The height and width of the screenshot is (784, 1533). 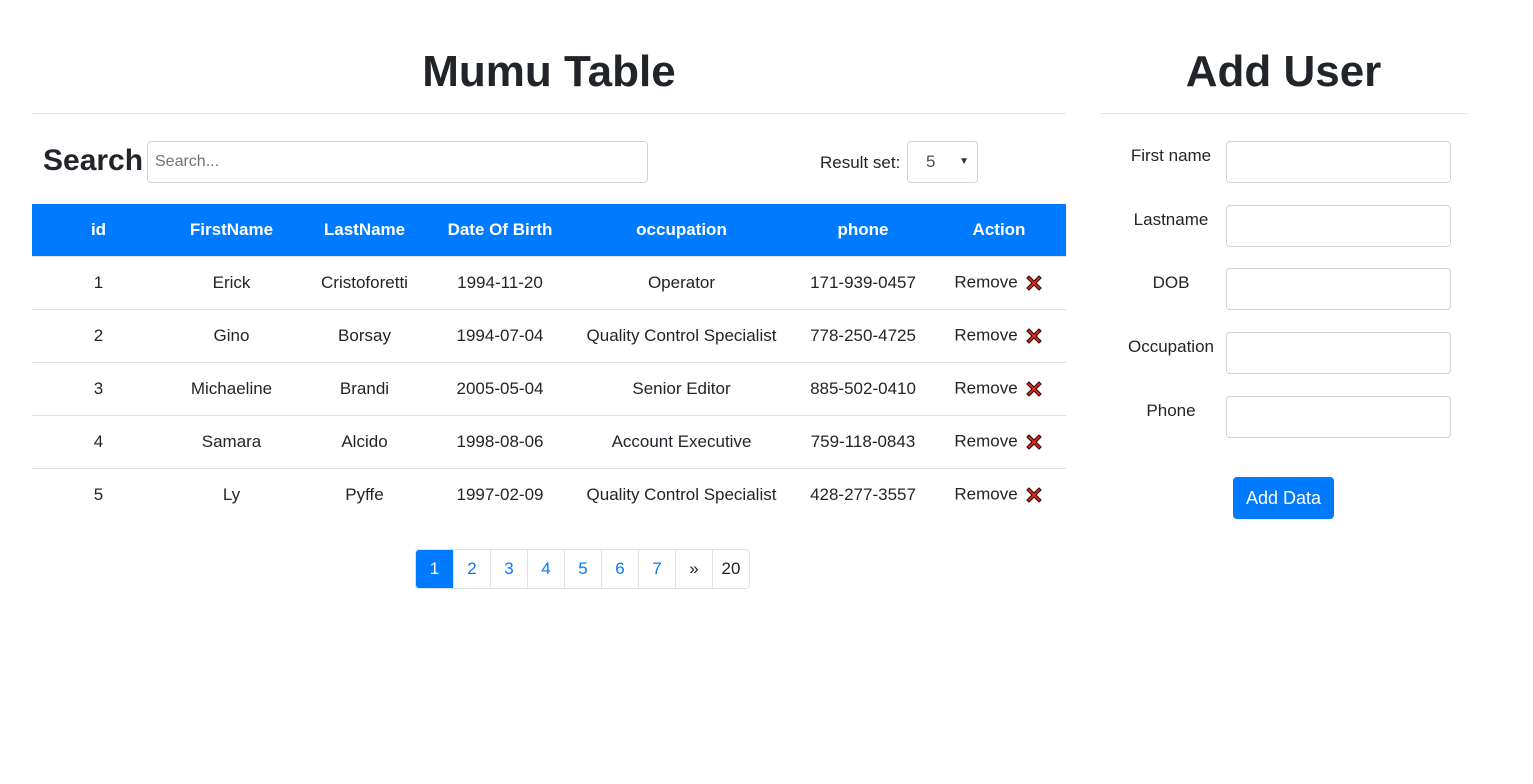 What do you see at coordinates (549, 71) in the screenshot?
I see `page-title: Mumu Table` at bounding box center [549, 71].